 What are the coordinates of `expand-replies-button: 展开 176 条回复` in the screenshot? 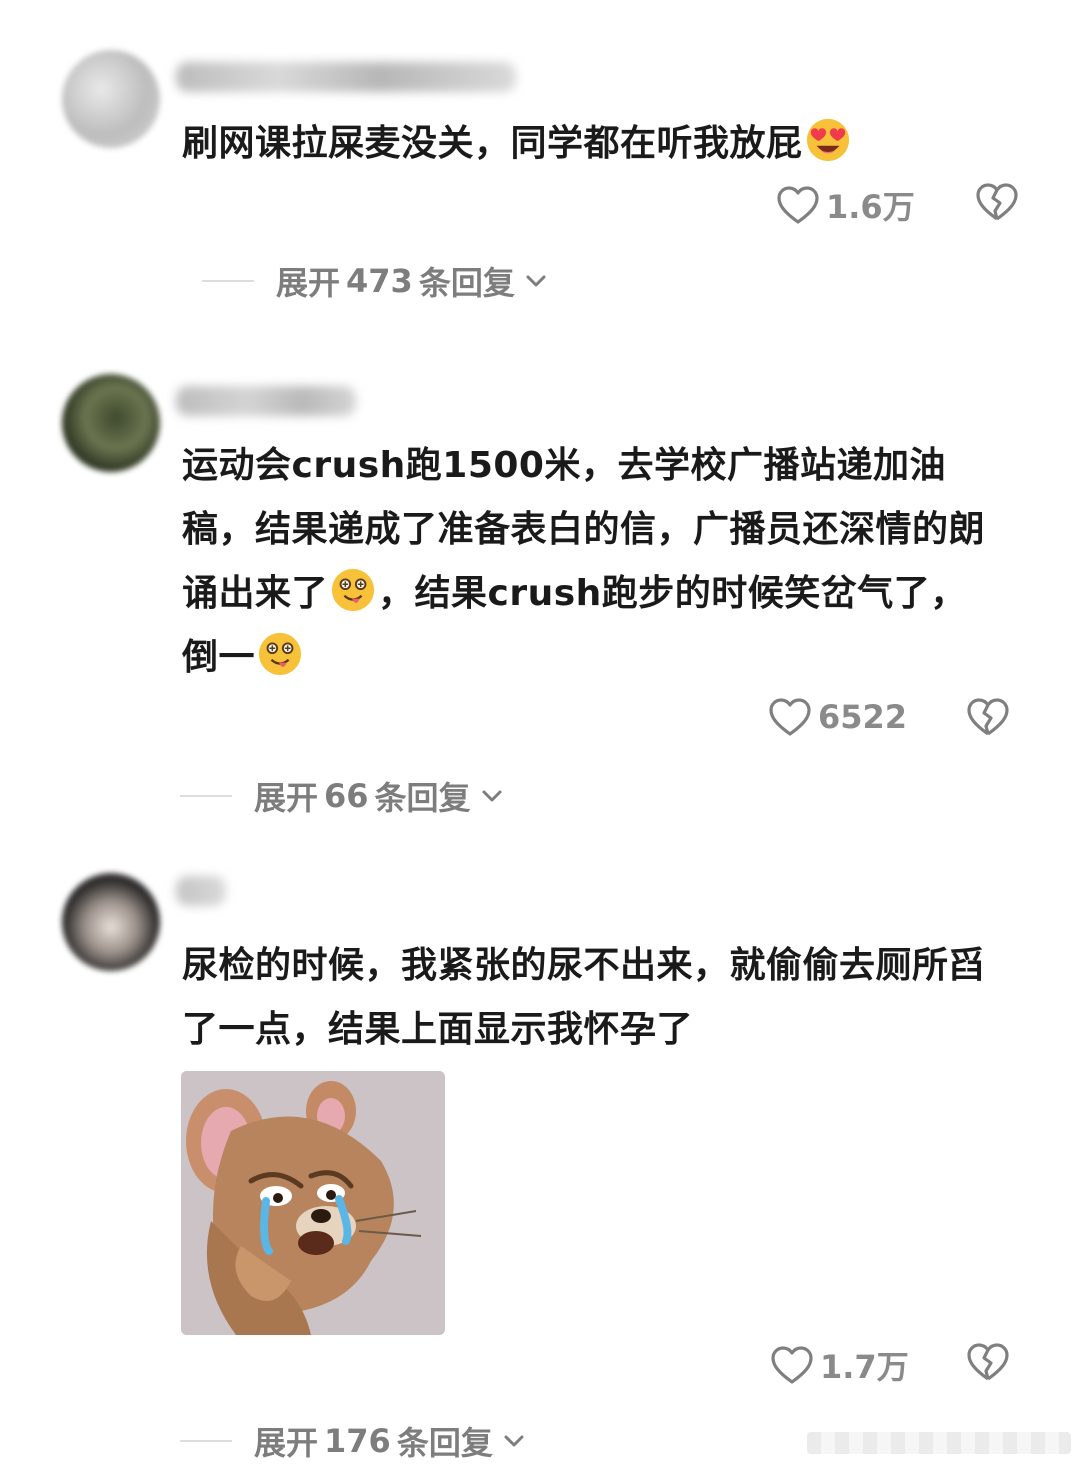 It's located at (352, 1441).